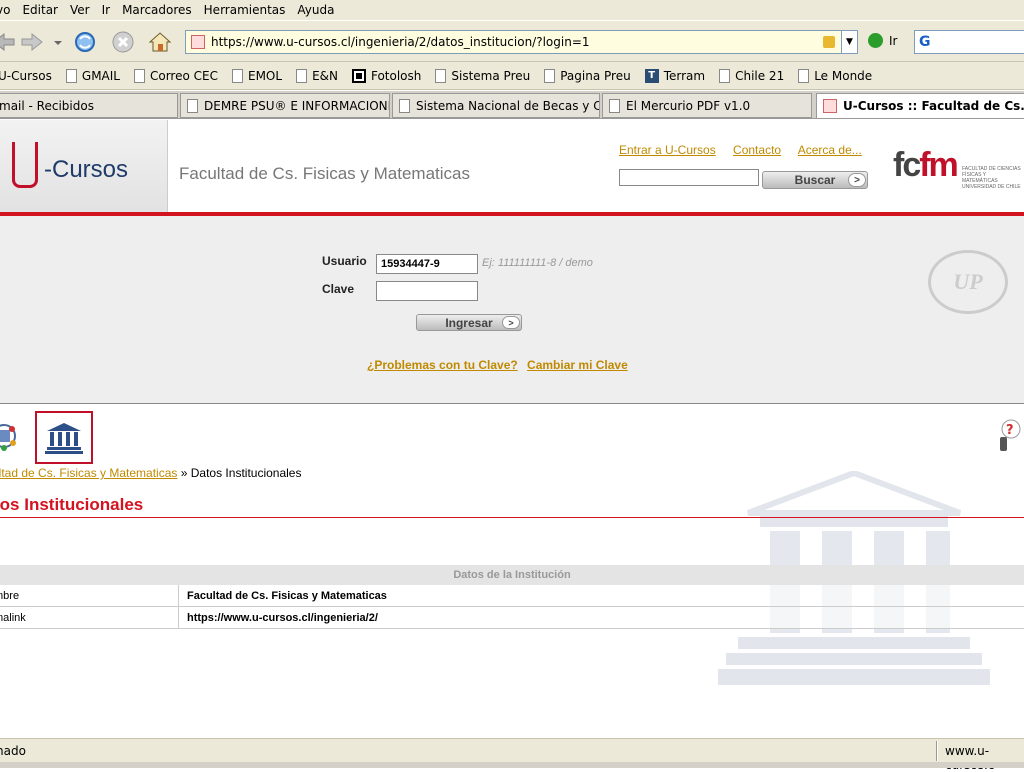  What do you see at coordinates (160, 42) in the screenshot?
I see `home-icon` at bounding box center [160, 42].